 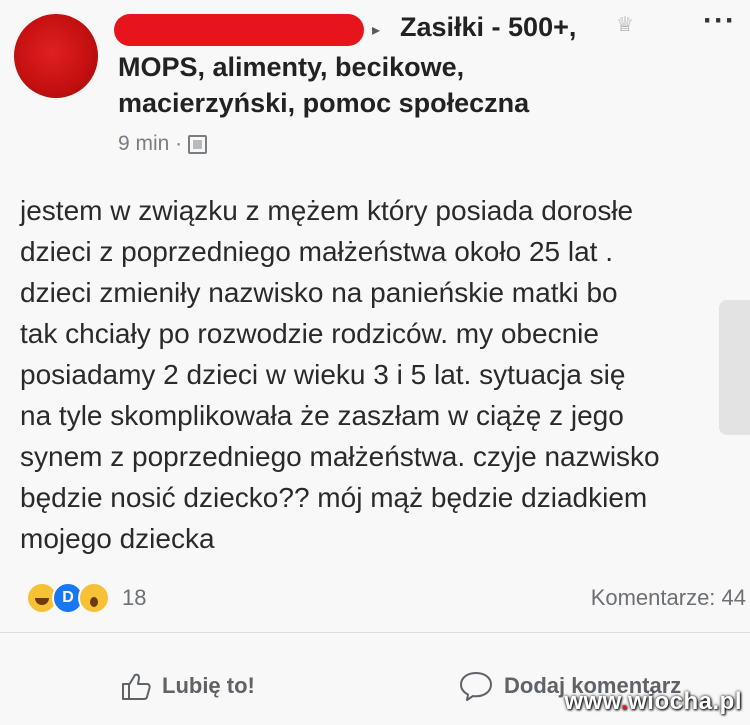 I want to click on reactions-summary: D 18, so click(x=86, y=598).